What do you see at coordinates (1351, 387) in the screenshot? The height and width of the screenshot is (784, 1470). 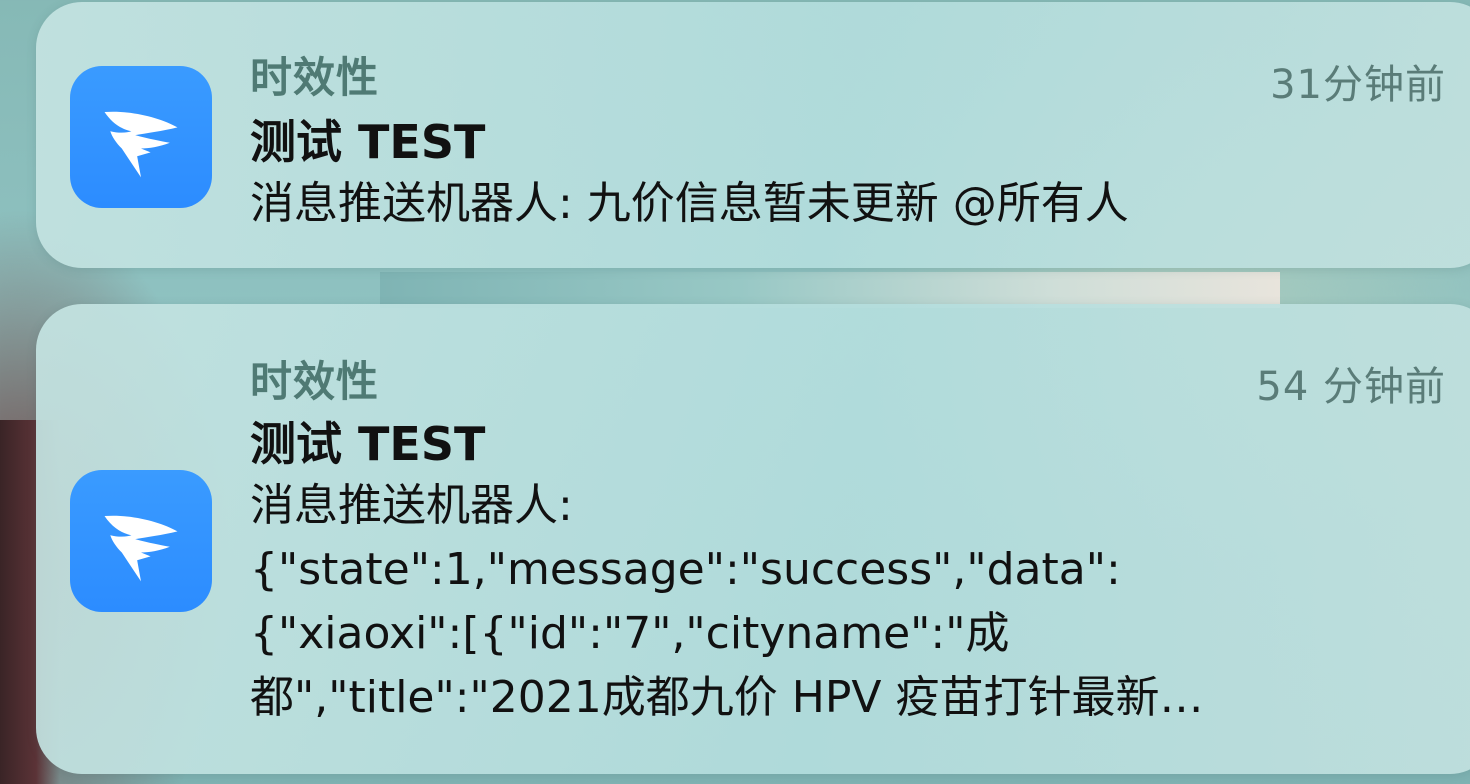 I see `notification-timestamp: 54 分钟前` at bounding box center [1351, 387].